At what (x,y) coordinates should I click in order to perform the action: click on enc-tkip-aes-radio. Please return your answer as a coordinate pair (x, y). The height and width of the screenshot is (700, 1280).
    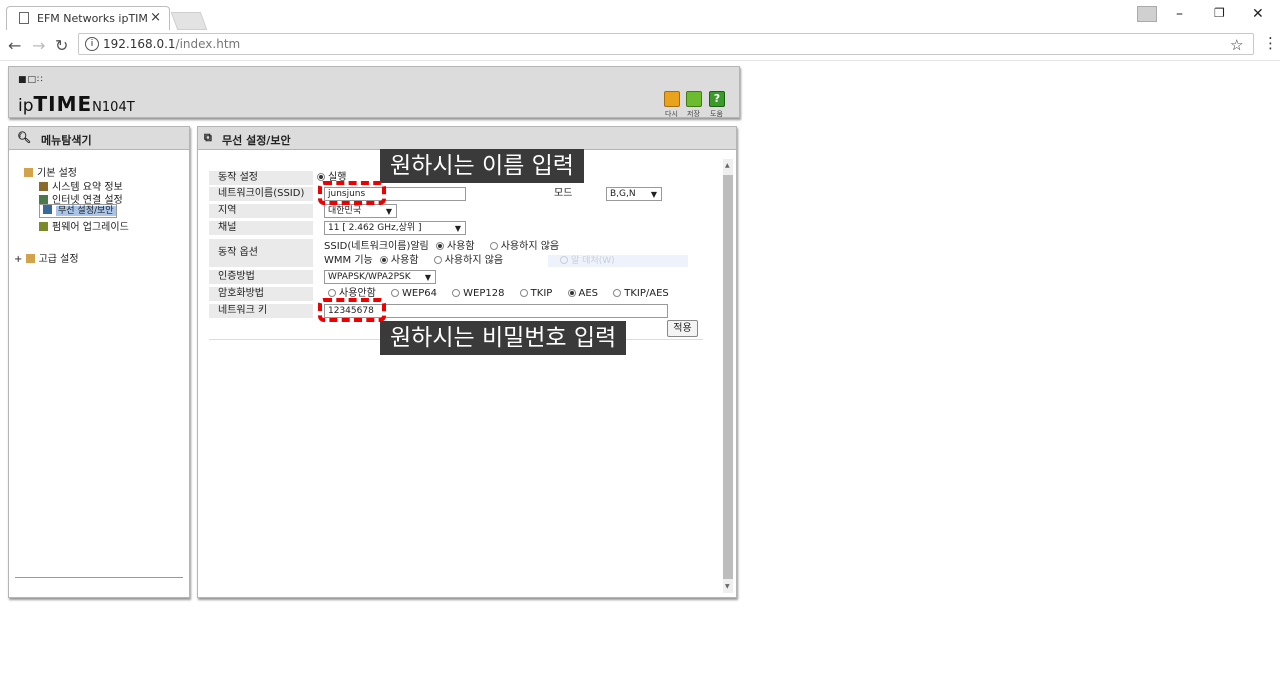
    Looking at the image, I should click on (617, 293).